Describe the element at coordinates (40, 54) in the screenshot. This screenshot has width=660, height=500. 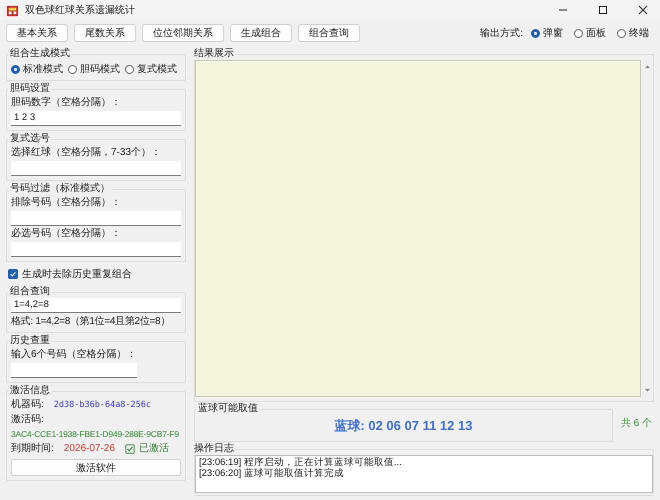
I see `group-title: 组合生成模式` at that location.